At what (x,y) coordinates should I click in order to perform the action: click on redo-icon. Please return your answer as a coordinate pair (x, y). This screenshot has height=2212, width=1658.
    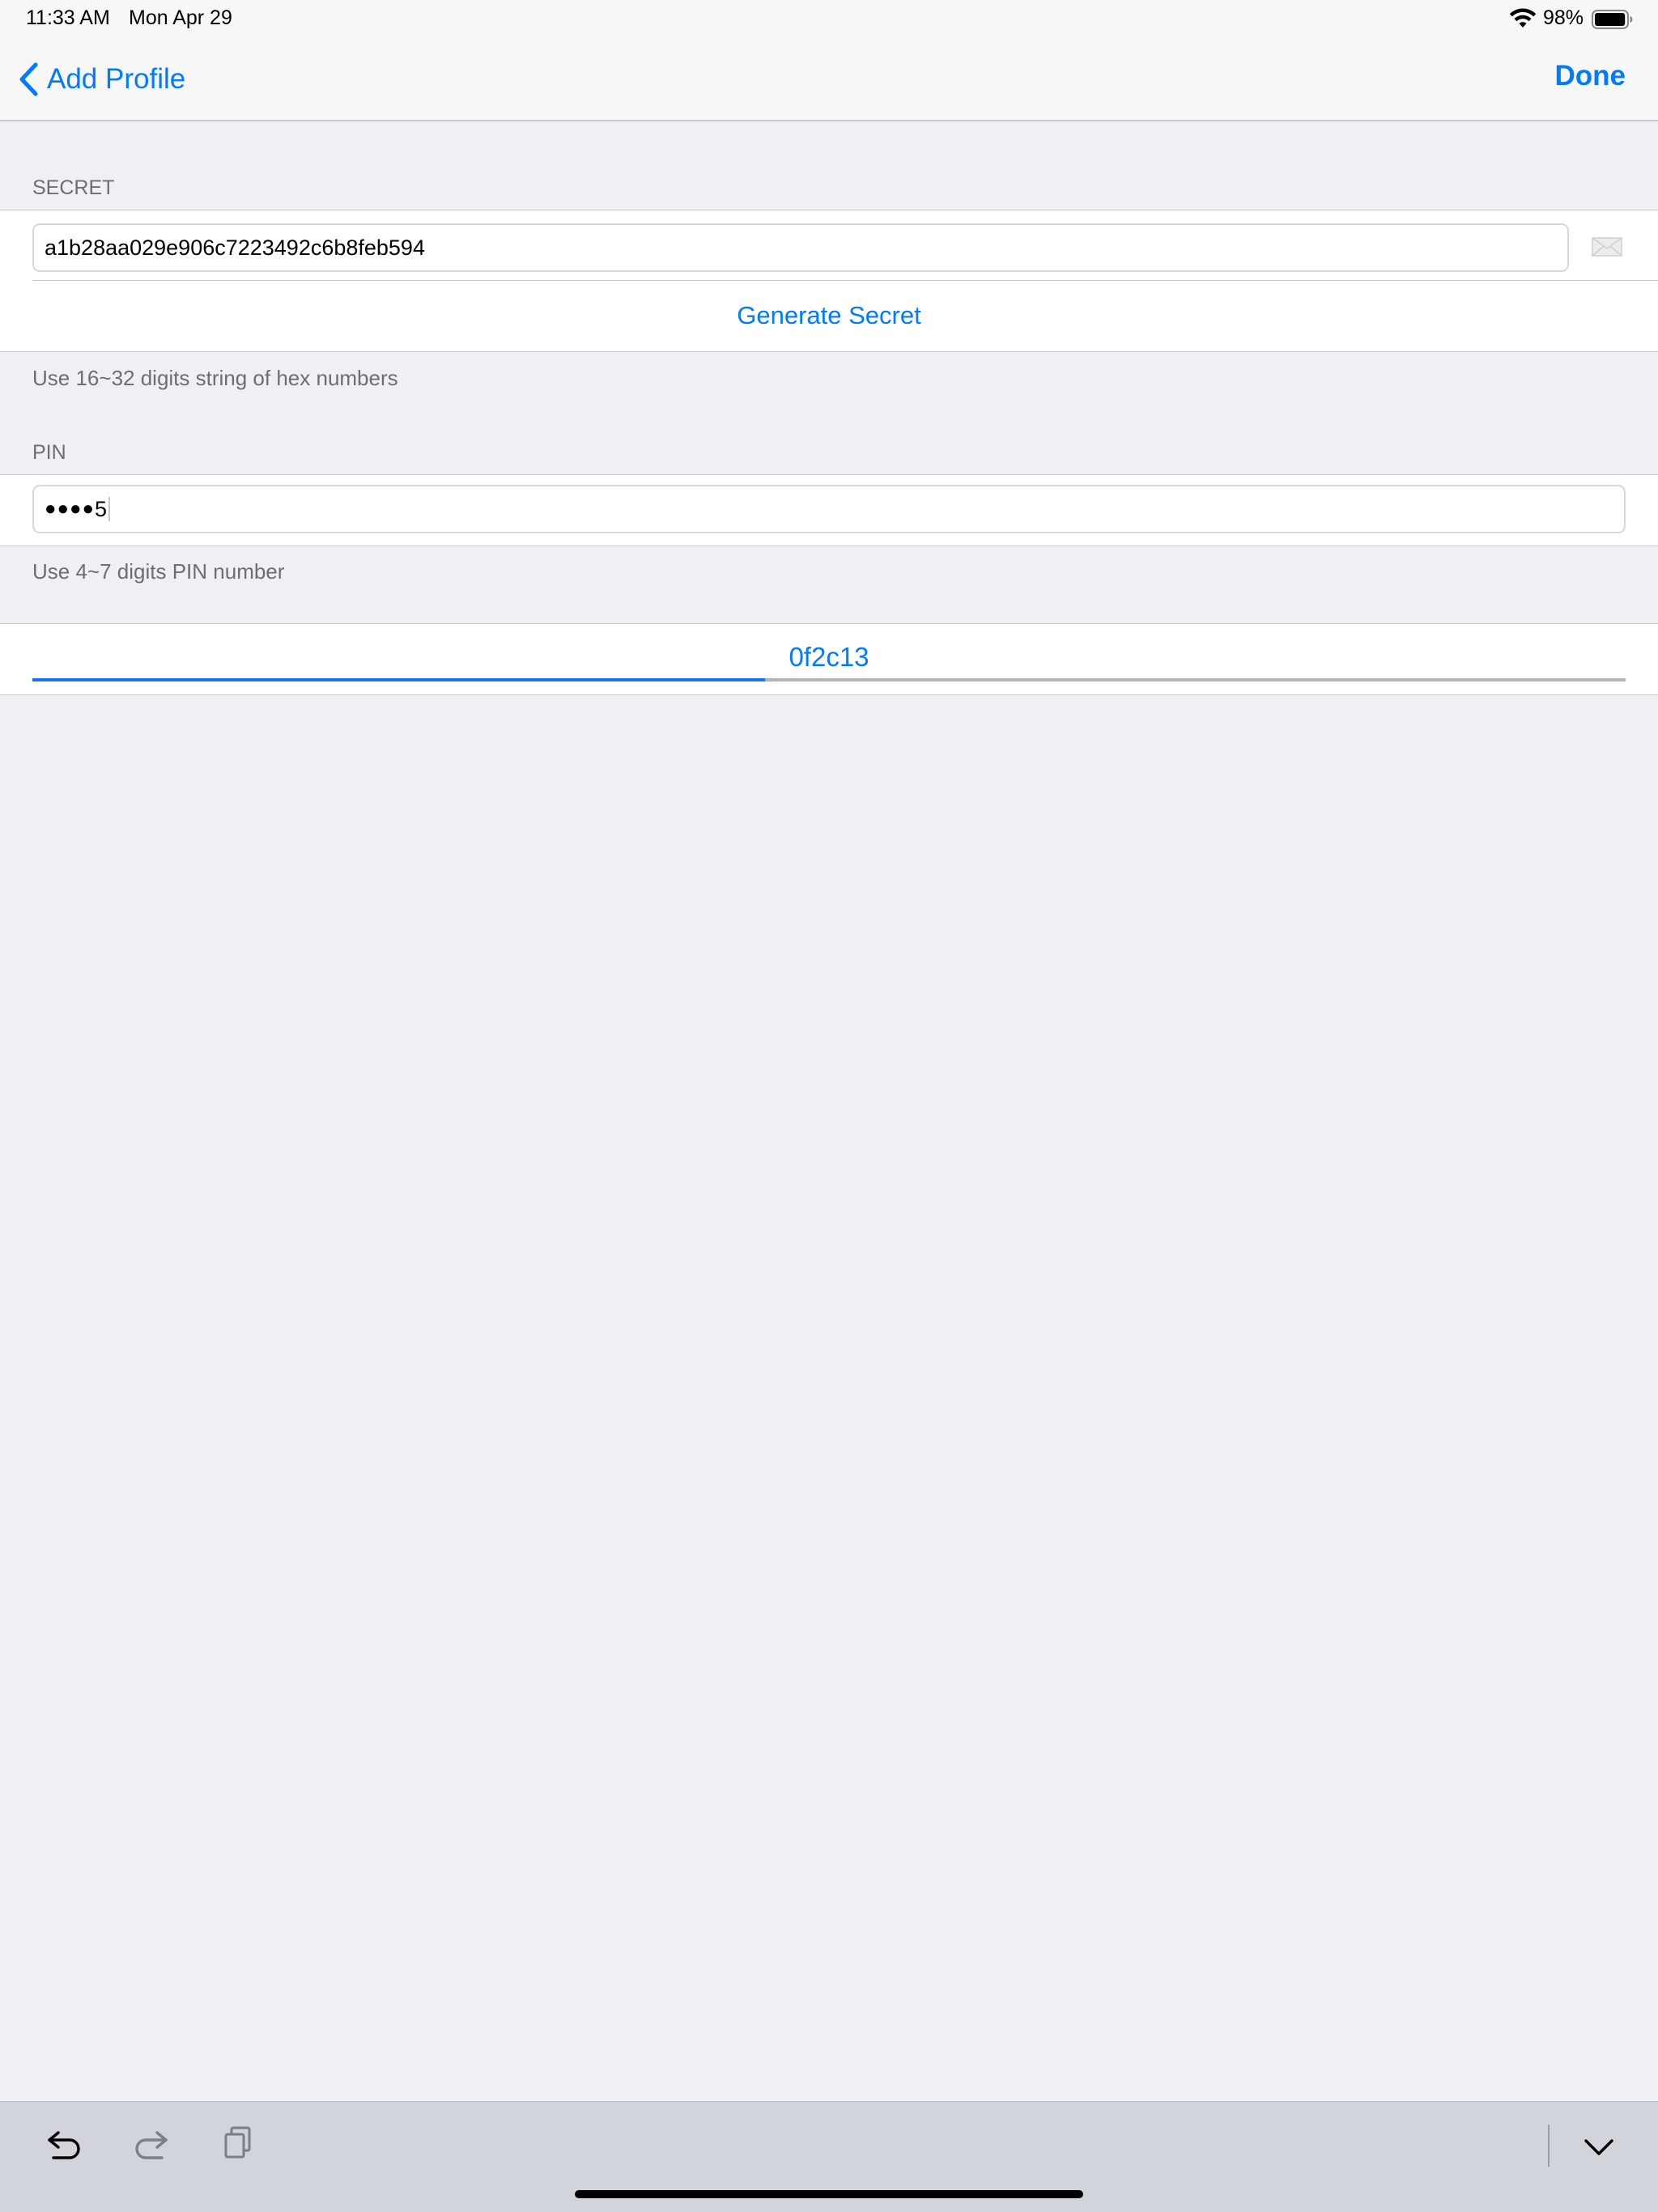
    Looking at the image, I should click on (151, 2144).